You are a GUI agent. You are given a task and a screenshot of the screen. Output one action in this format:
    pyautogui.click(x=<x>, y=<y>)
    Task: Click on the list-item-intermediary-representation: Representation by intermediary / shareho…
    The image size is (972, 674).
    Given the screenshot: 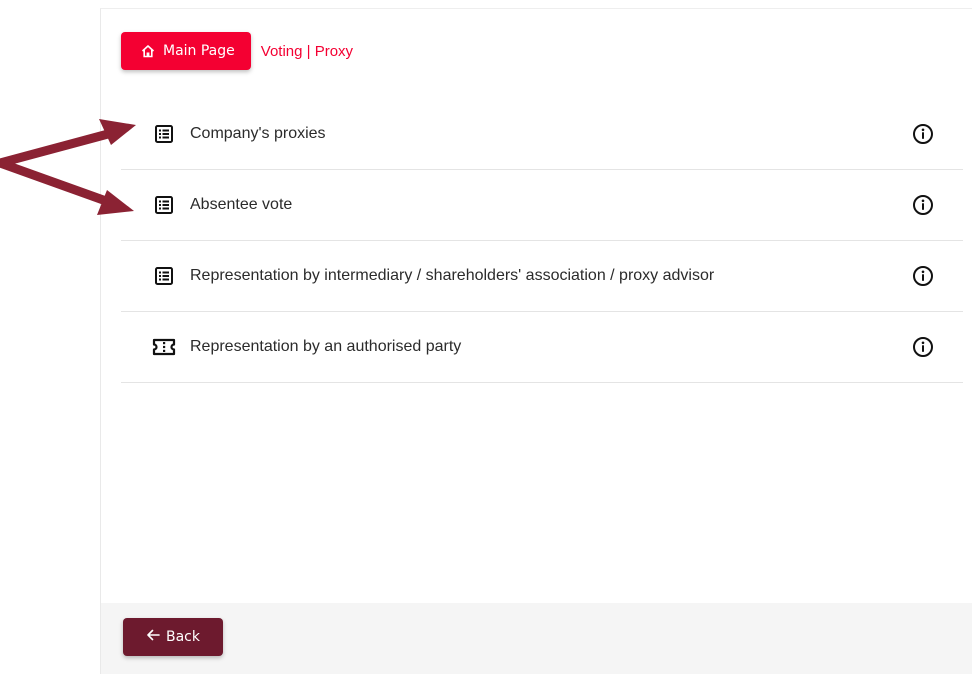 What is the action you would take?
    pyautogui.click(x=542, y=276)
    